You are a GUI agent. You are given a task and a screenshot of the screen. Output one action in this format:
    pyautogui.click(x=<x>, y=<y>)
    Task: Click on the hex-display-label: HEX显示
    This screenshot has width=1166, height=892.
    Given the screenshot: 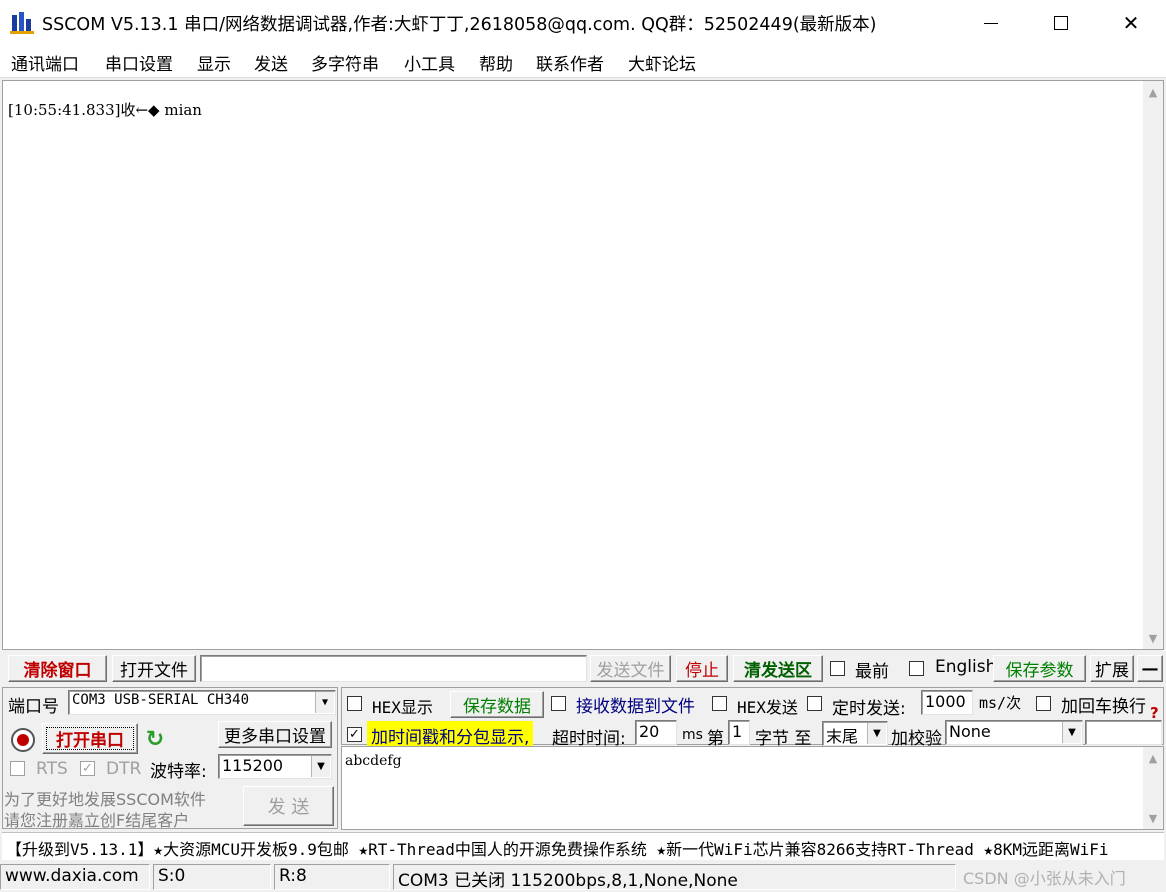 What is the action you would take?
    pyautogui.click(x=402, y=707)
    